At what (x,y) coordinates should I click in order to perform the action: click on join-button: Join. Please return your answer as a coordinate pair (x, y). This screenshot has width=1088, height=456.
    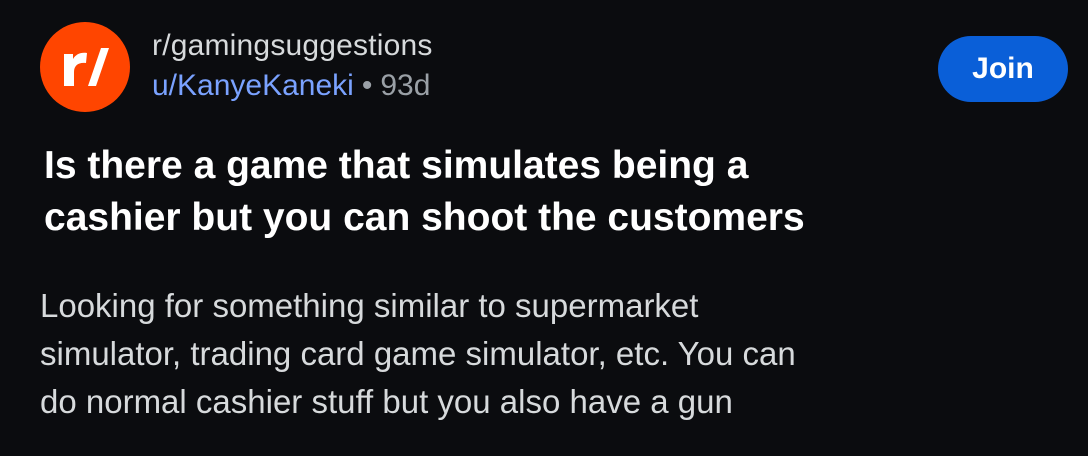
    Looking at the image, I should click on (1003, 69).